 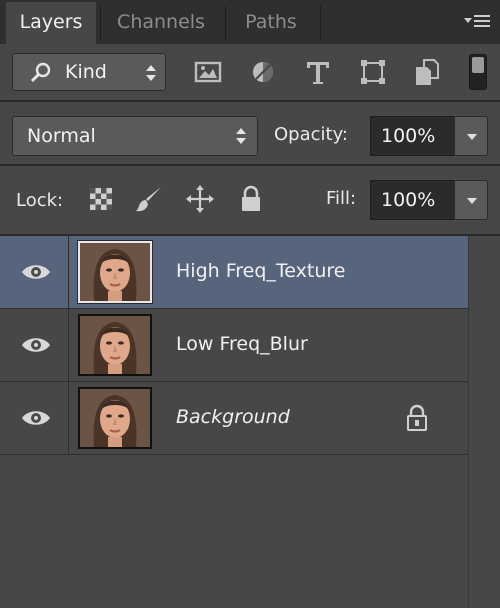 I want to click on lock-label: Lock:, so click(x=40, y=200).